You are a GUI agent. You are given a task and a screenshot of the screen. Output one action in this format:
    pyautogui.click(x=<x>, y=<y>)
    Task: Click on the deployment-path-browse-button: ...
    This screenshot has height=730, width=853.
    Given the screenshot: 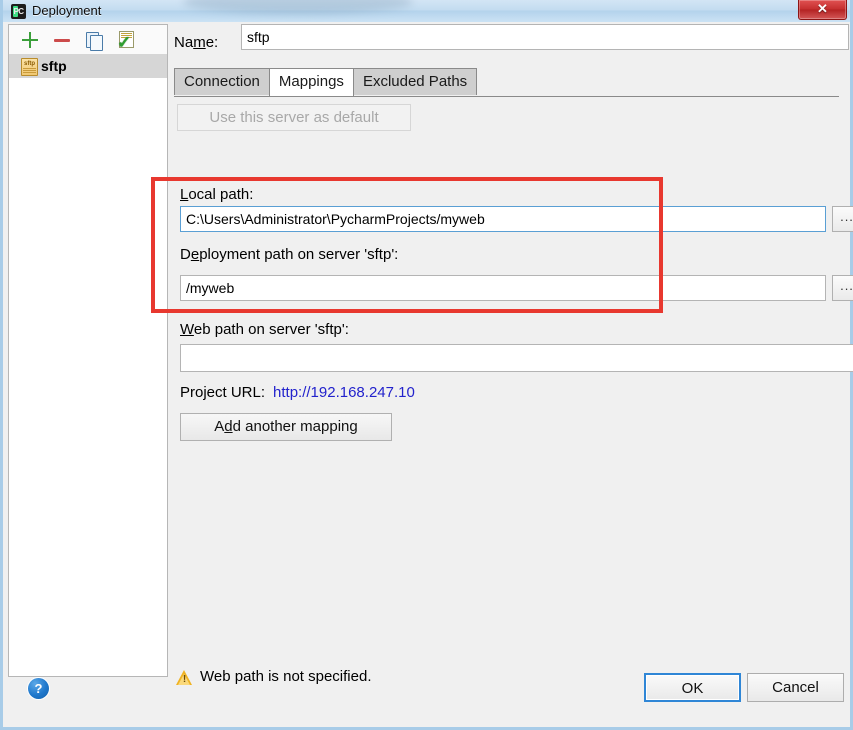 What is the action you would take?
    pyautogui.click(x=842, y=288)
    